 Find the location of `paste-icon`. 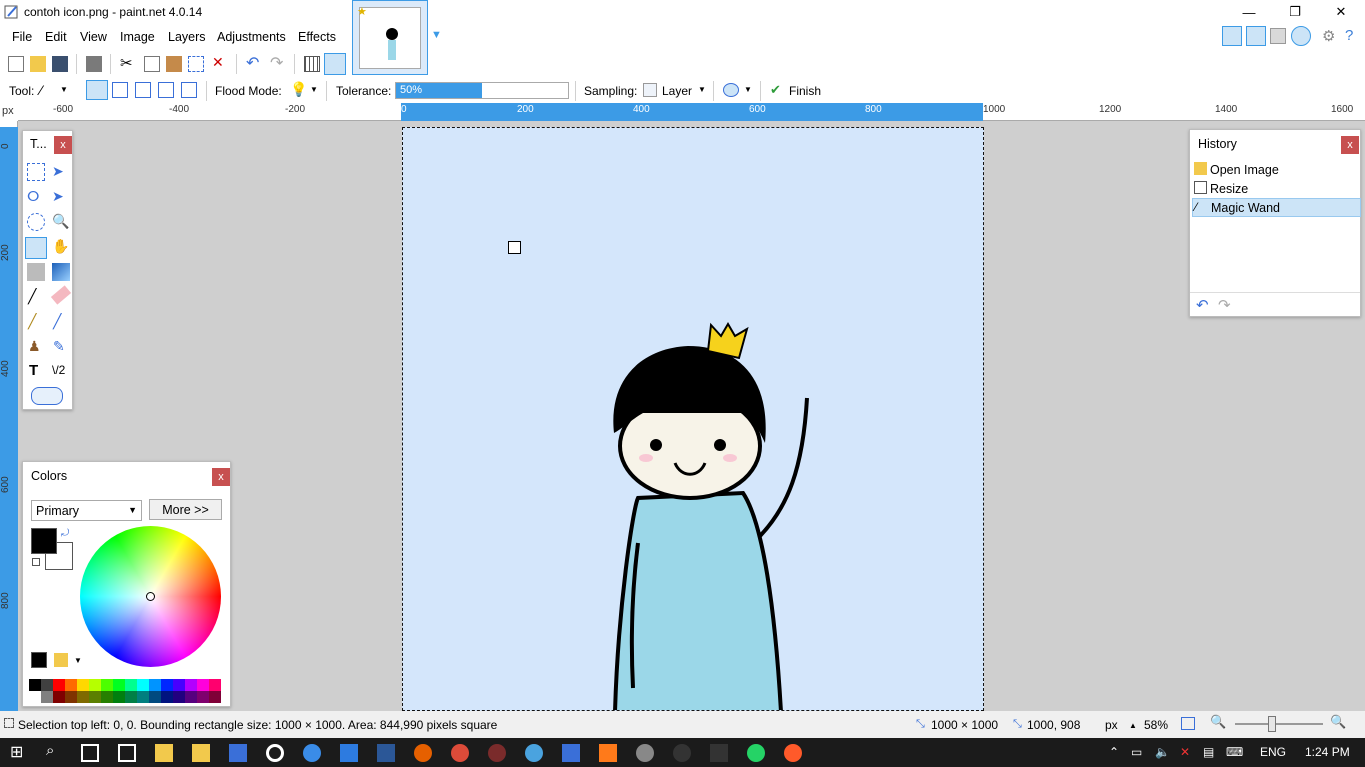

paste-icon is located at coordinates (174, 64).